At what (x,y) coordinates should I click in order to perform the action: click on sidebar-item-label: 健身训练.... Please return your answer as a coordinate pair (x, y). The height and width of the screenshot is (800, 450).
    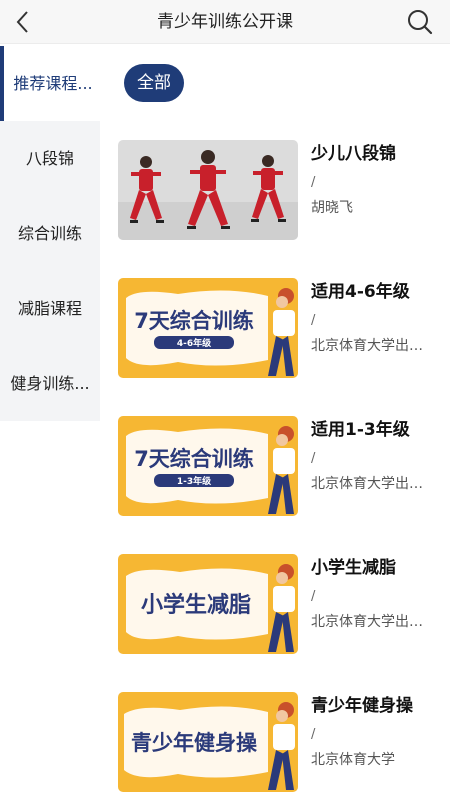
    Looking at the image, I should click on (50, 383).